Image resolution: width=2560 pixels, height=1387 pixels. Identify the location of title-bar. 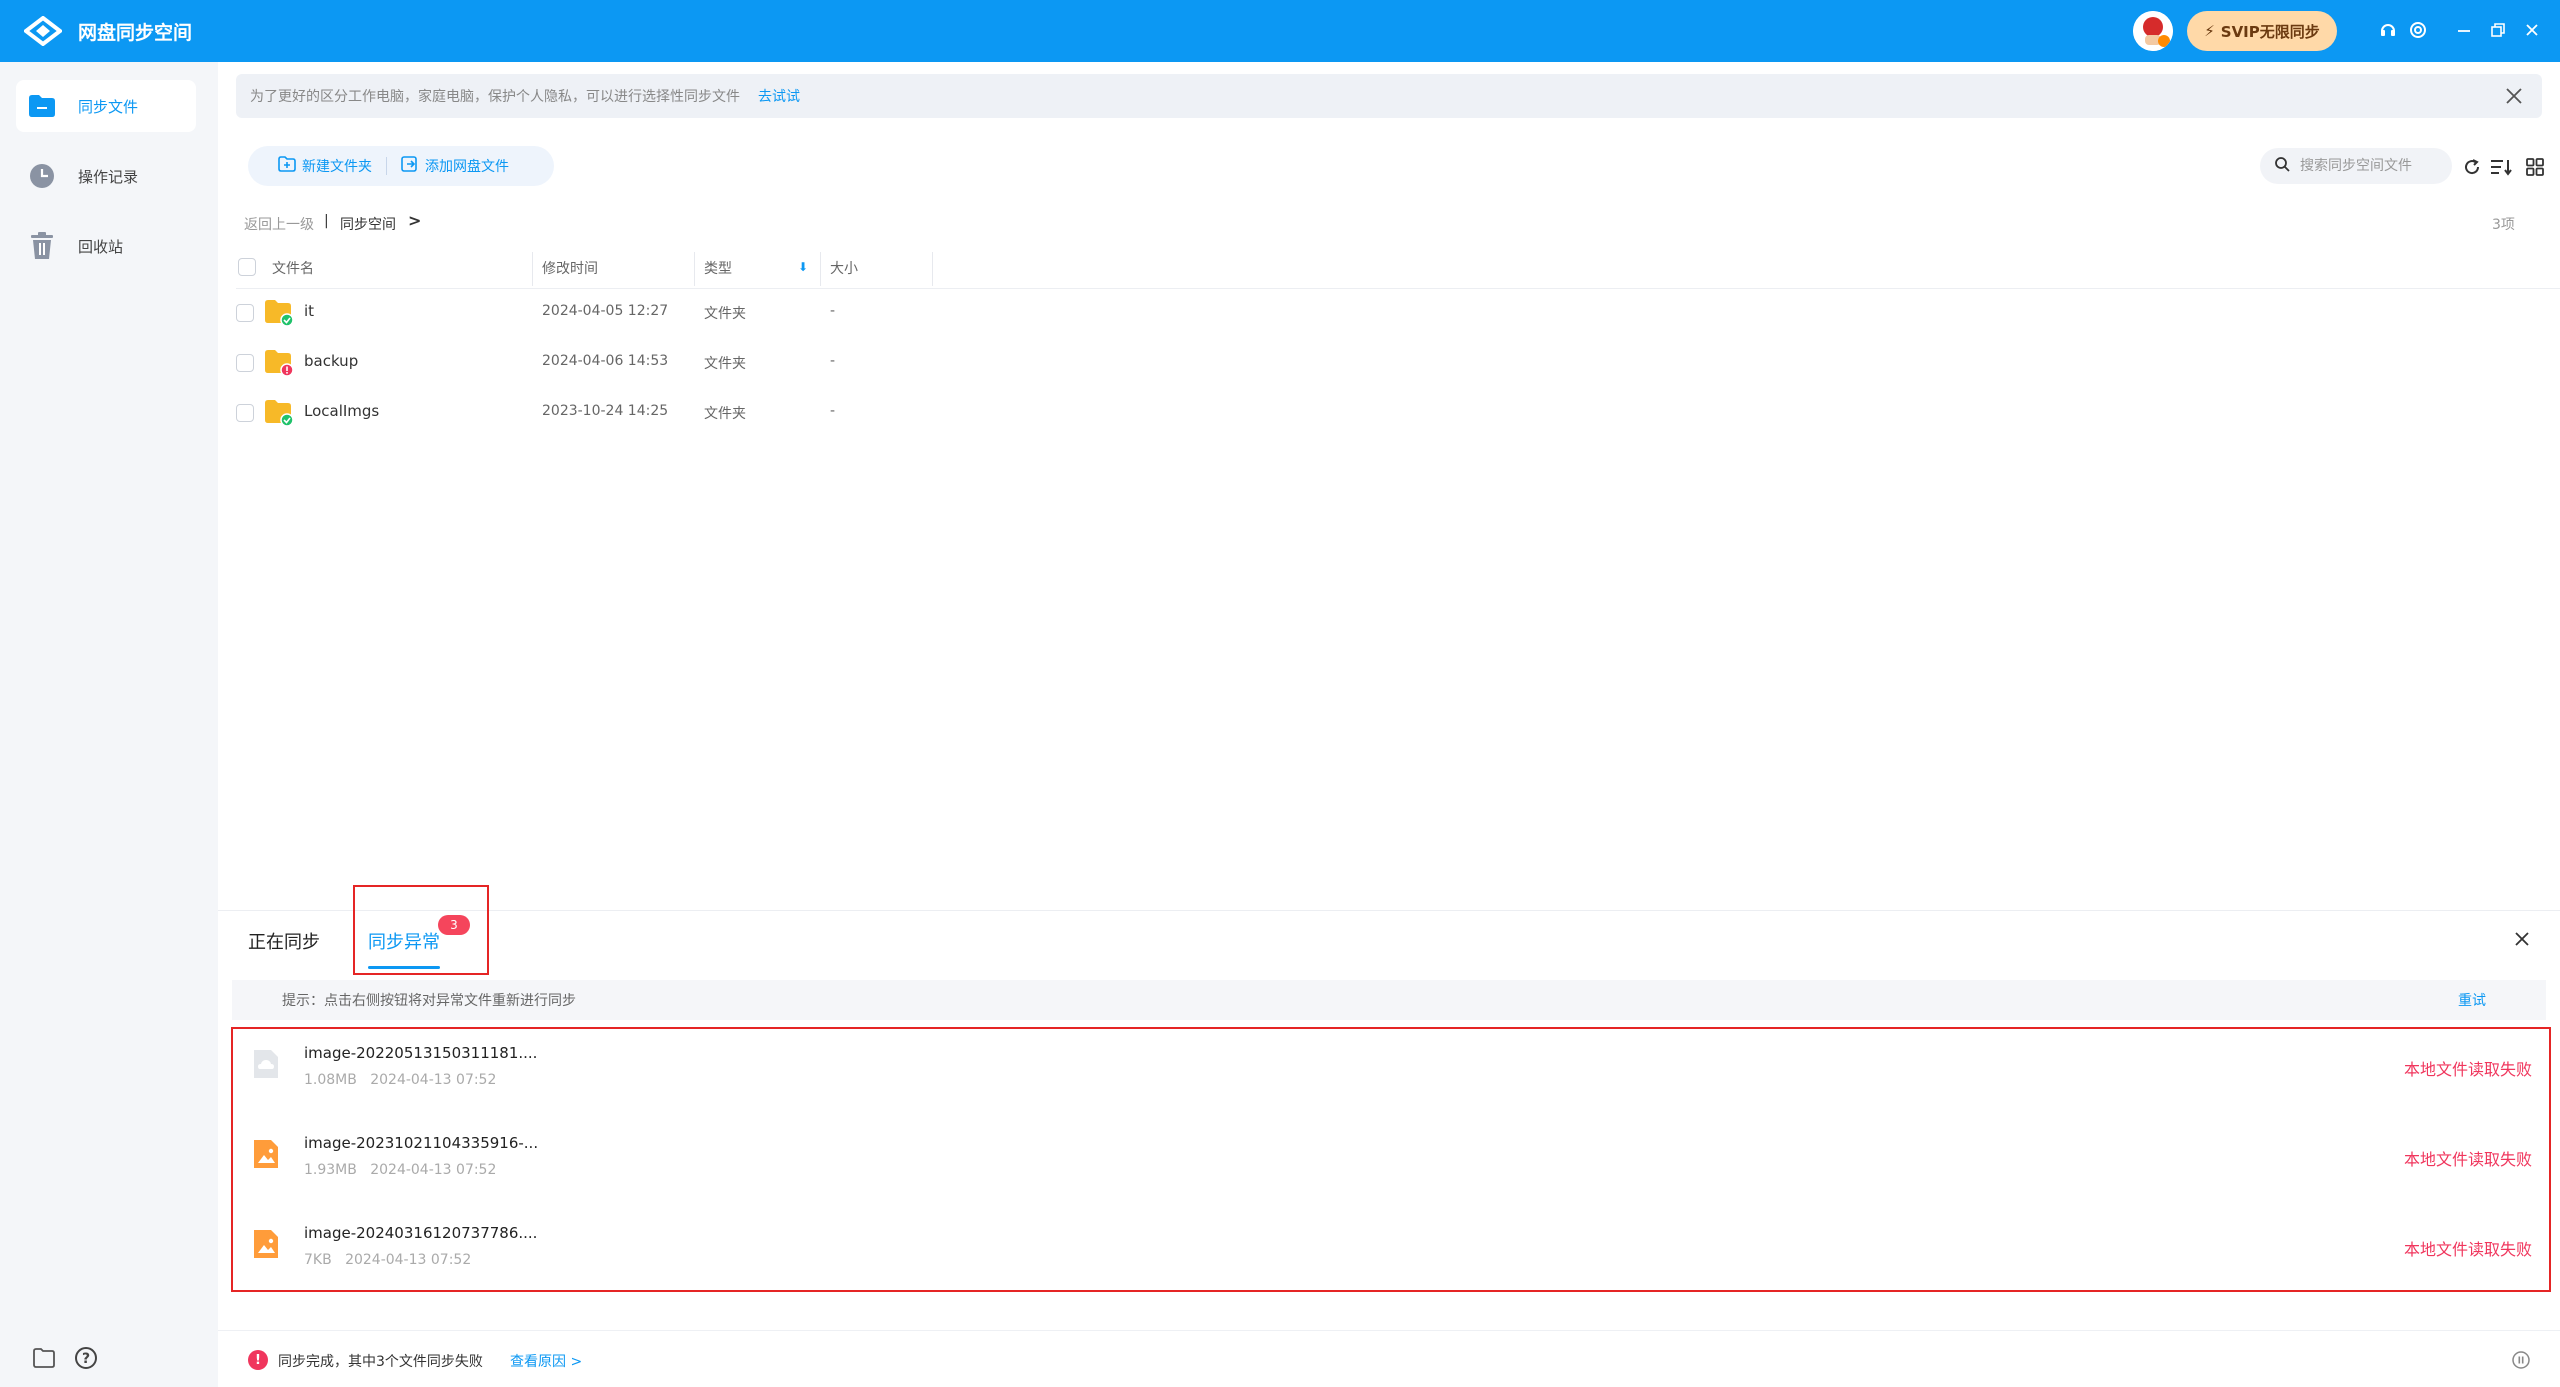
(1280, 31).